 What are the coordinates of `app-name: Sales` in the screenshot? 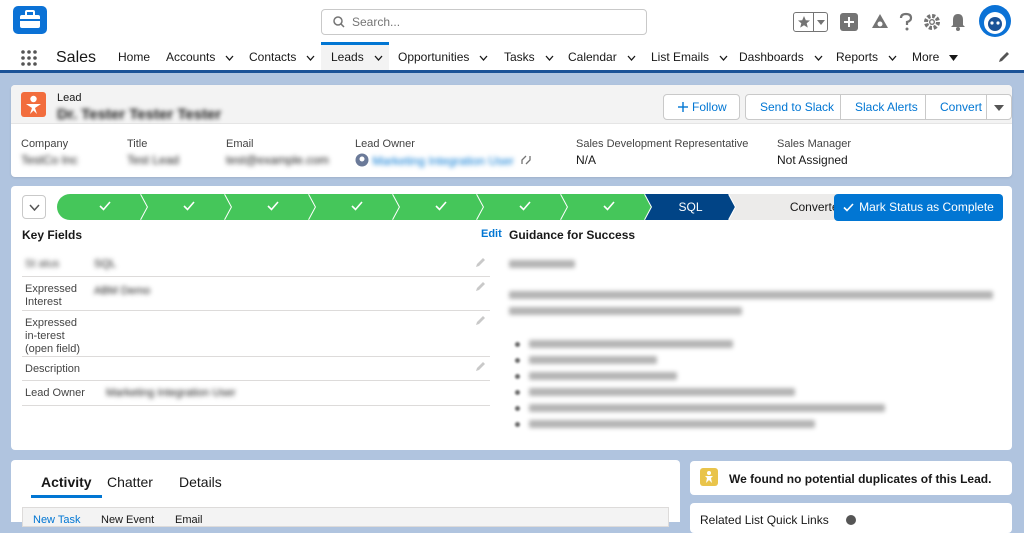 It's located at (76, 57).